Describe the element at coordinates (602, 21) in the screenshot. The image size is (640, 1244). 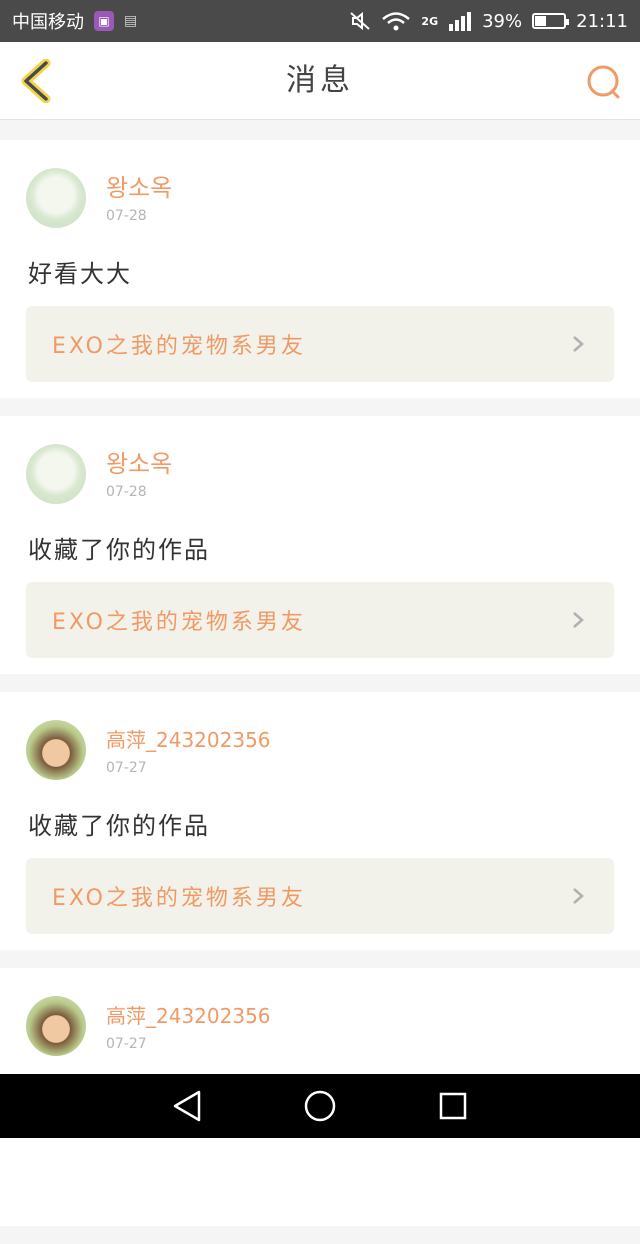
I see `clock: 21:11` at that location.